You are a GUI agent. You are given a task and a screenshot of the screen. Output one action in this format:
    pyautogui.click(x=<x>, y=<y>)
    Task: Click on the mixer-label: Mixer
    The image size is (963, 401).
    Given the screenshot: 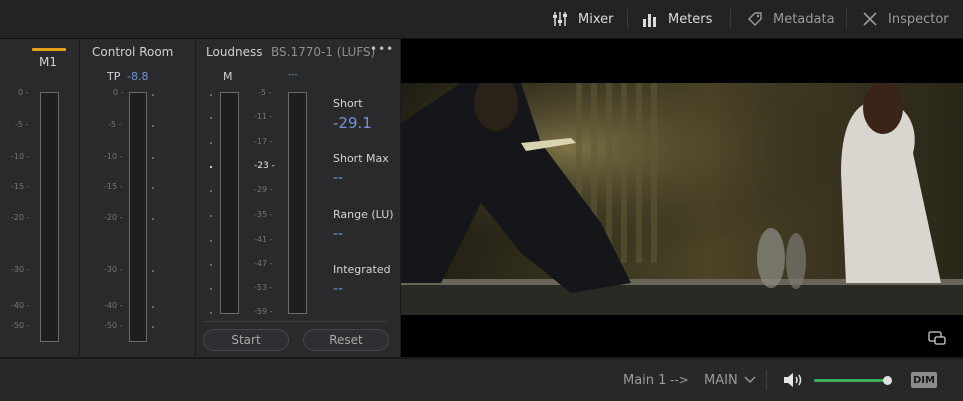 What is the action you would take?
    pyautogui.click(x=596, y=19)
    